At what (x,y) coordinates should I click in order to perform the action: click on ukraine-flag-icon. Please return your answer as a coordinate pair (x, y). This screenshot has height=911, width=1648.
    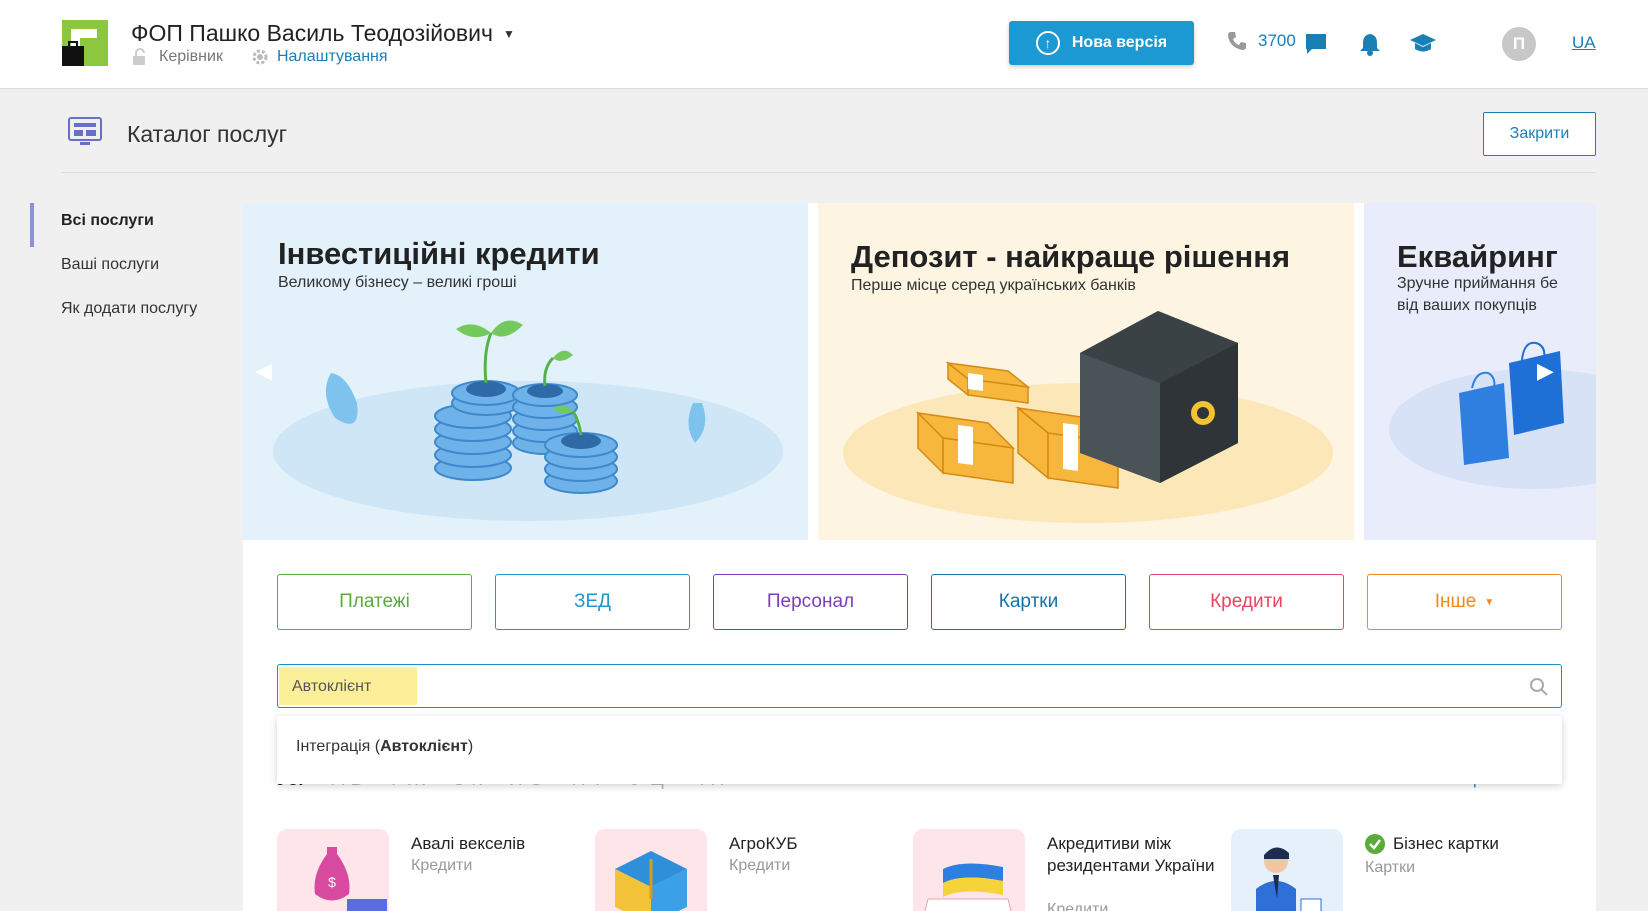
    Looking at the image, I should click on (969, 870).